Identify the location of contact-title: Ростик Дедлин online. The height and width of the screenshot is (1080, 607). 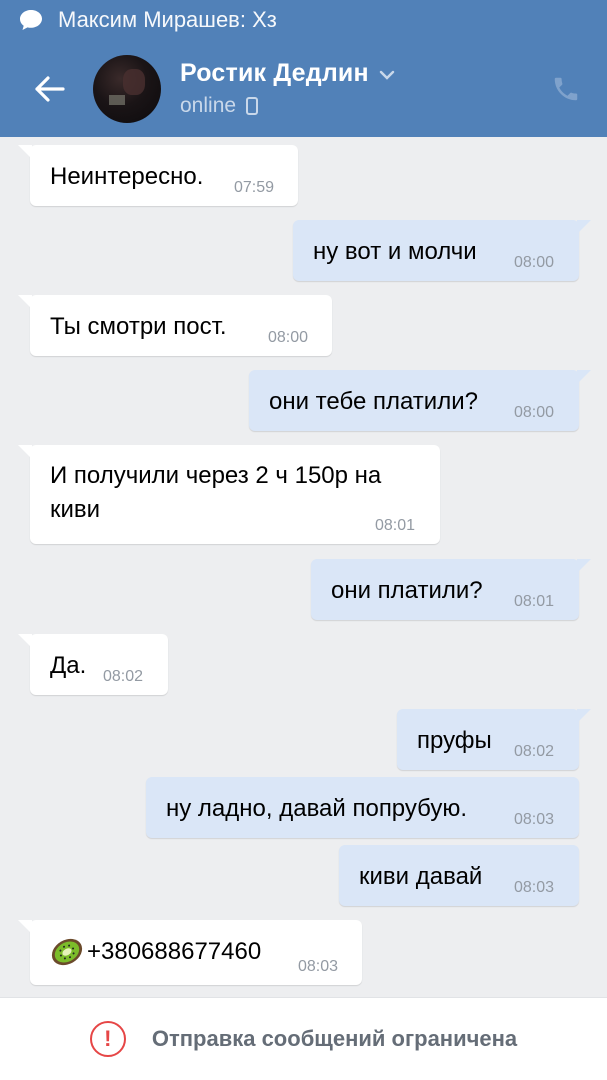
(287, 88).